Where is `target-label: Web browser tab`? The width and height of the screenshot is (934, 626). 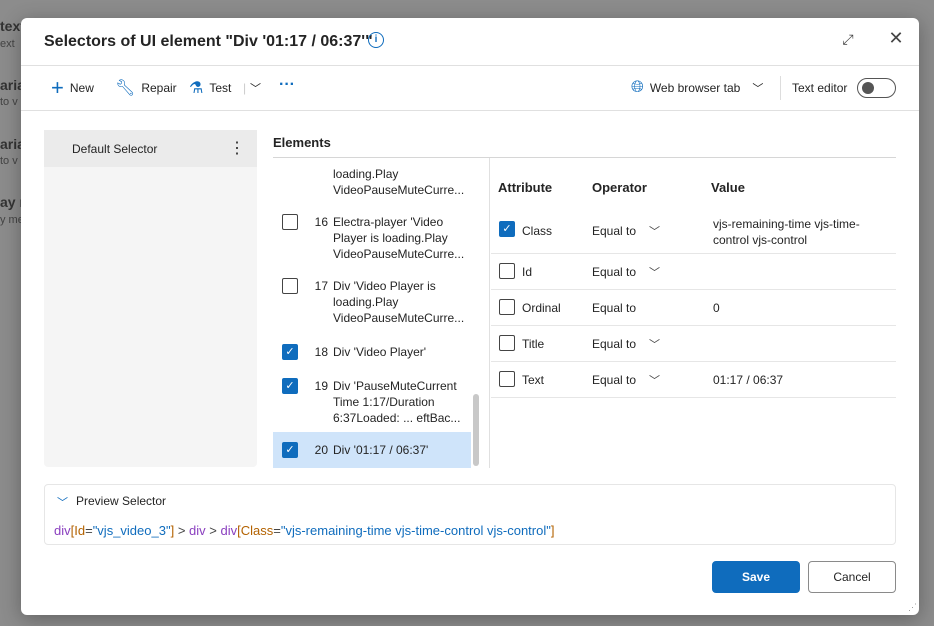 target-label: Web browser tab is located at coordinates (695, 88).